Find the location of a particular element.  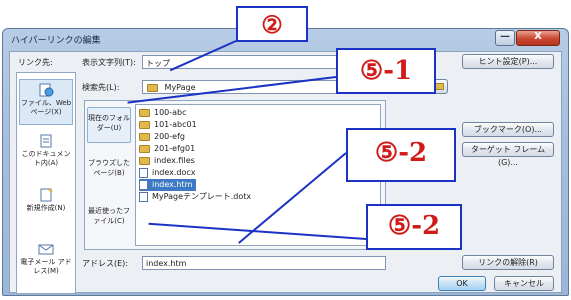

nav-current-folder: 現在のフォルダー(U) is located at coordinates (109, 125).